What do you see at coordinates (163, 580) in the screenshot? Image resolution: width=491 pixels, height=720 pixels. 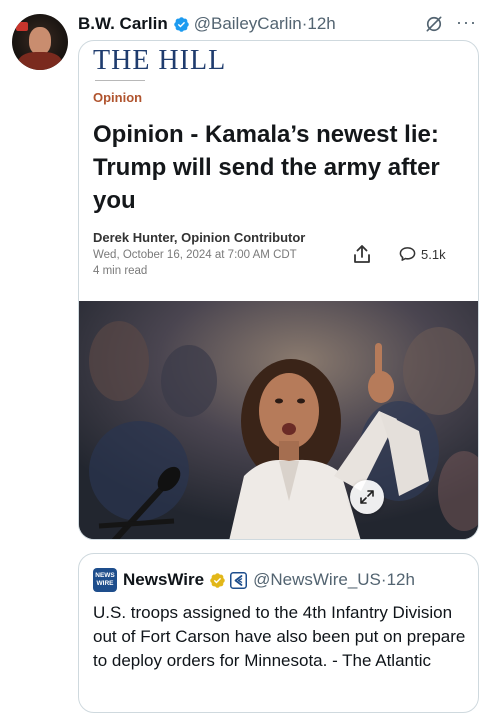 I see `quoted-author-name: NewsWire` at bounding box center [163, 580].